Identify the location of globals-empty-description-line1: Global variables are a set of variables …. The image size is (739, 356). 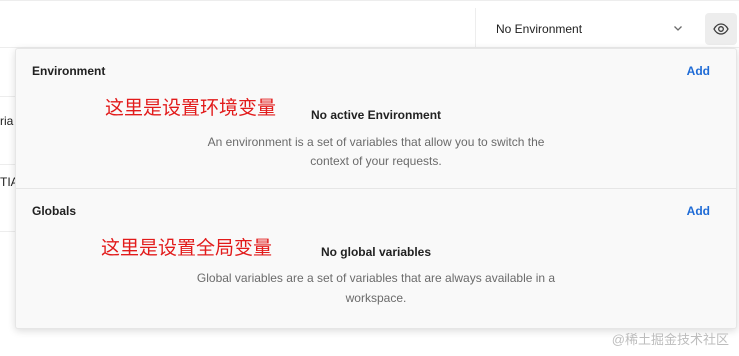
(376, 278).